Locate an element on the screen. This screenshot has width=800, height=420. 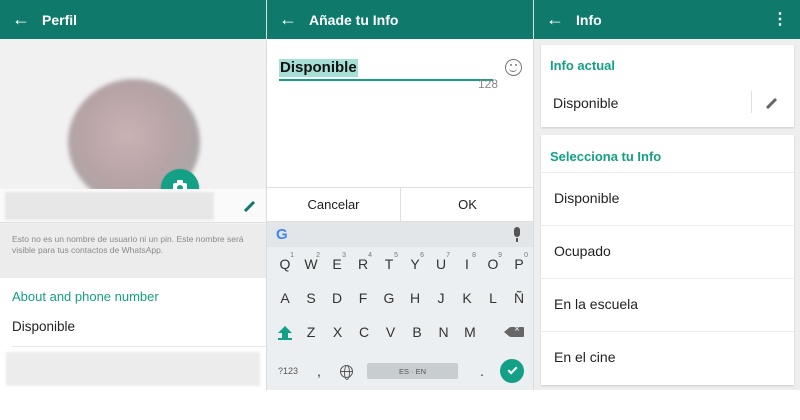
google-icon: G is located at coordinates (282, 234).